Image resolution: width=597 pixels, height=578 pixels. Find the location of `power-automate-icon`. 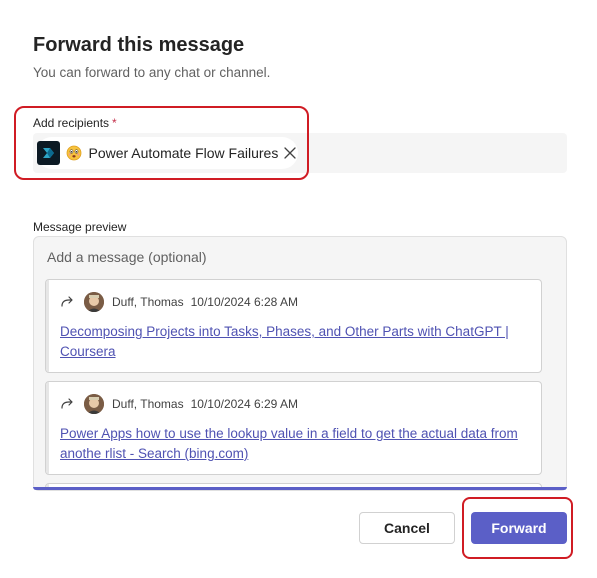

power-automate-icon is located at coordinates (49, 153).